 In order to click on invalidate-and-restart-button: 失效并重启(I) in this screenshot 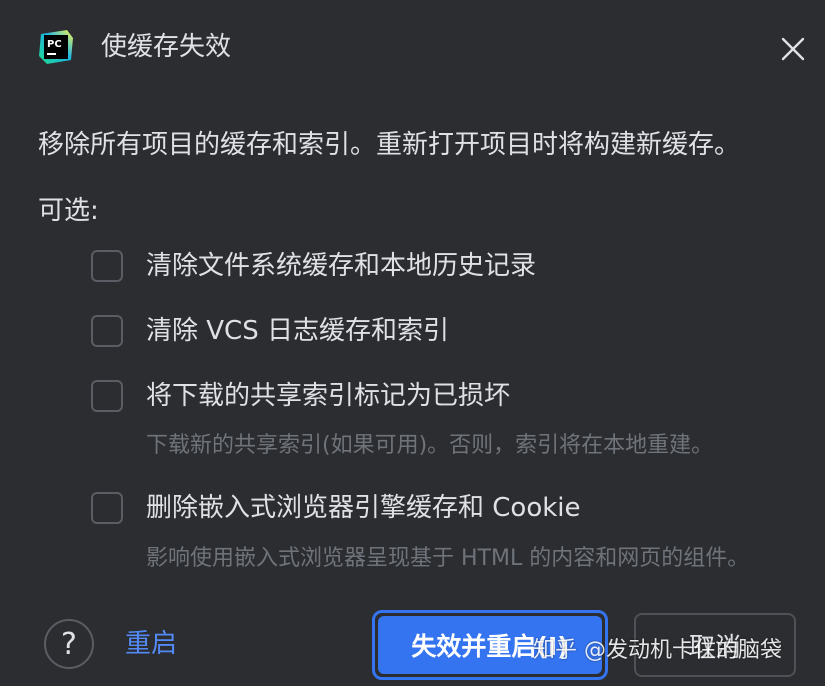, I will do `click(490, 645)`.